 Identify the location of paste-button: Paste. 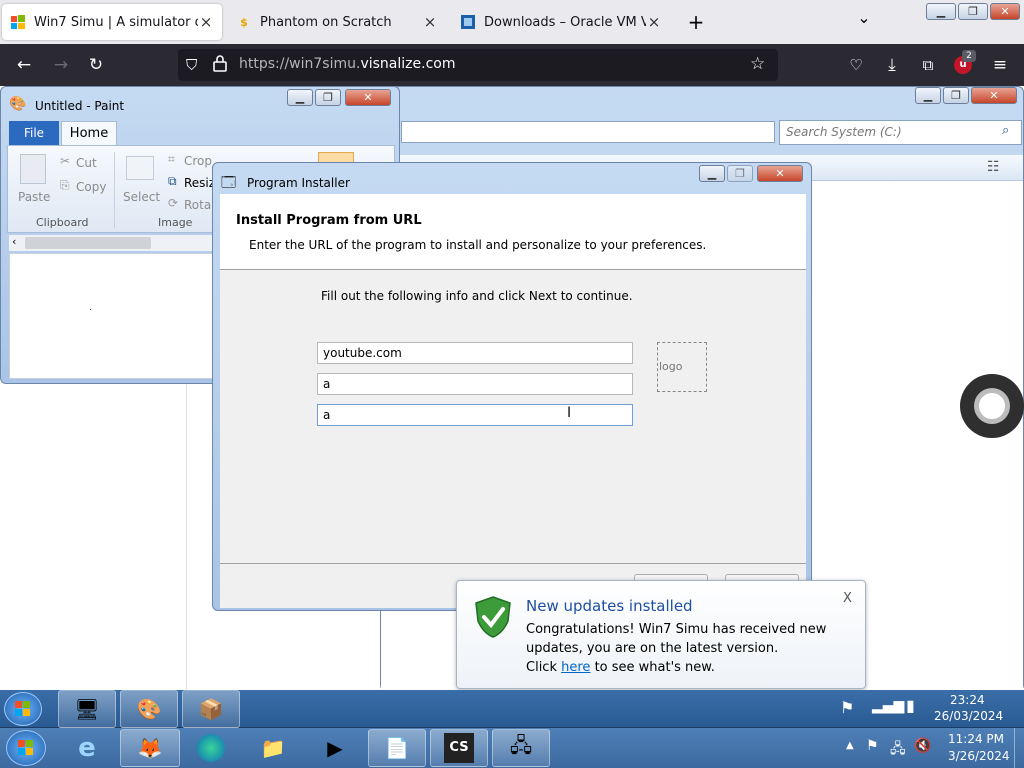
(34, 197).